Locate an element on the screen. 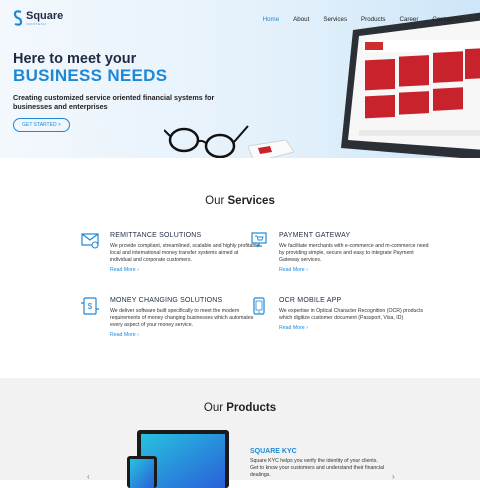 Image resolution: width=480 pixels, height=488 pixels. products-heading-light: Our is located at coordinates (215, 408).